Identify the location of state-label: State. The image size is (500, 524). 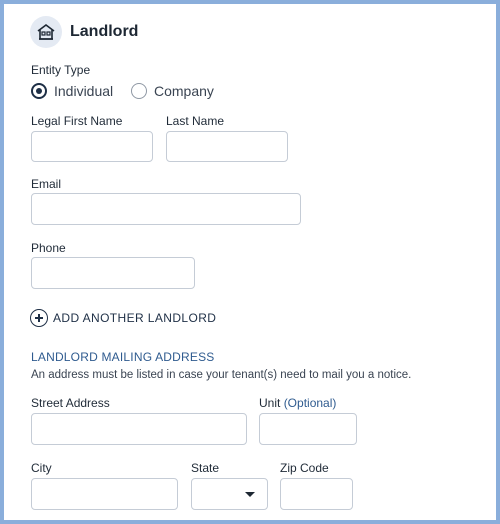
(205, 468).